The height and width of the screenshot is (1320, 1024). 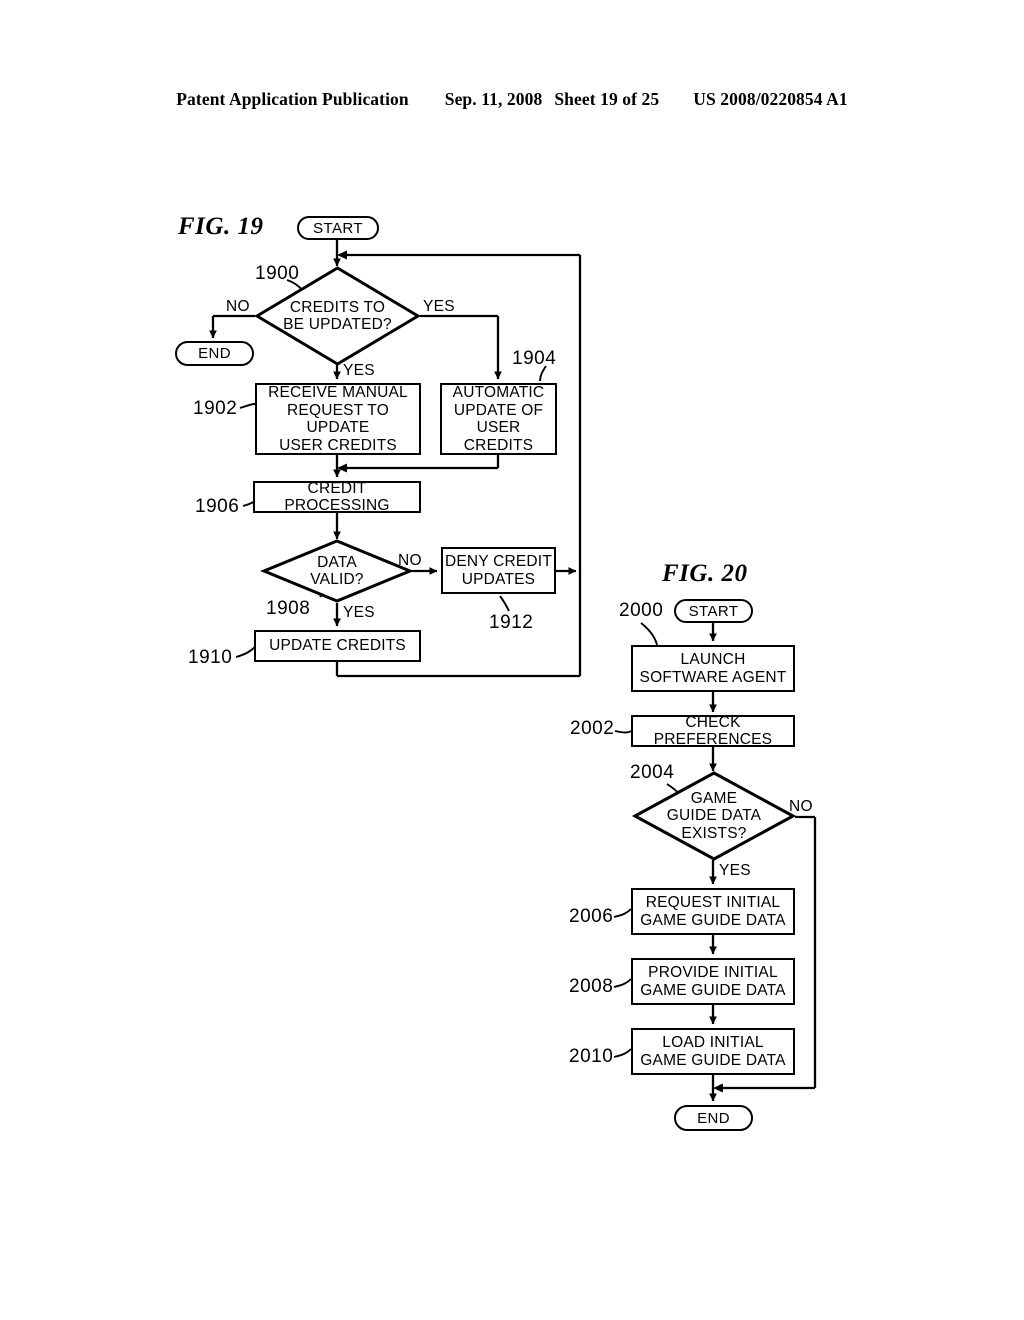 I want to click on fig19-decision-1908: DATA VALID?, so click(x=337, y=571).